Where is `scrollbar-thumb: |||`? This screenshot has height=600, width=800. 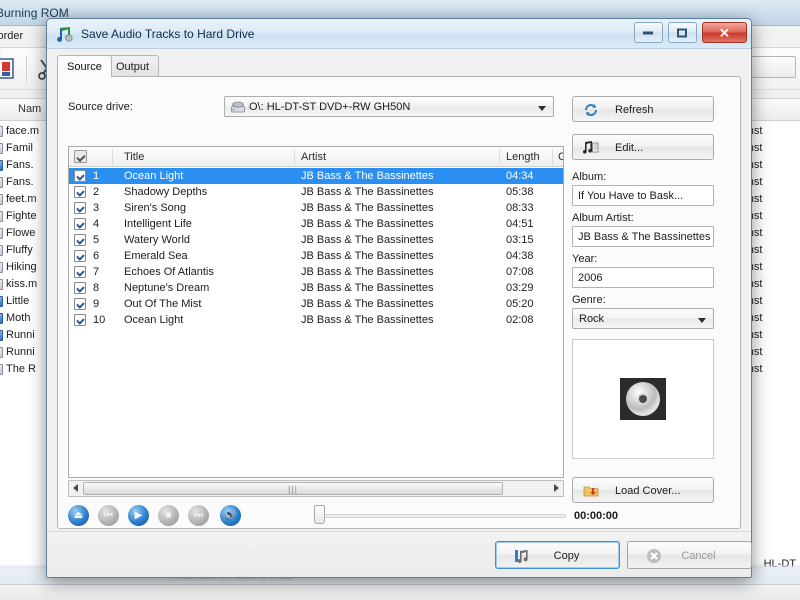 scrollbar-thumb: ||| is located at coordinates (293, 488).